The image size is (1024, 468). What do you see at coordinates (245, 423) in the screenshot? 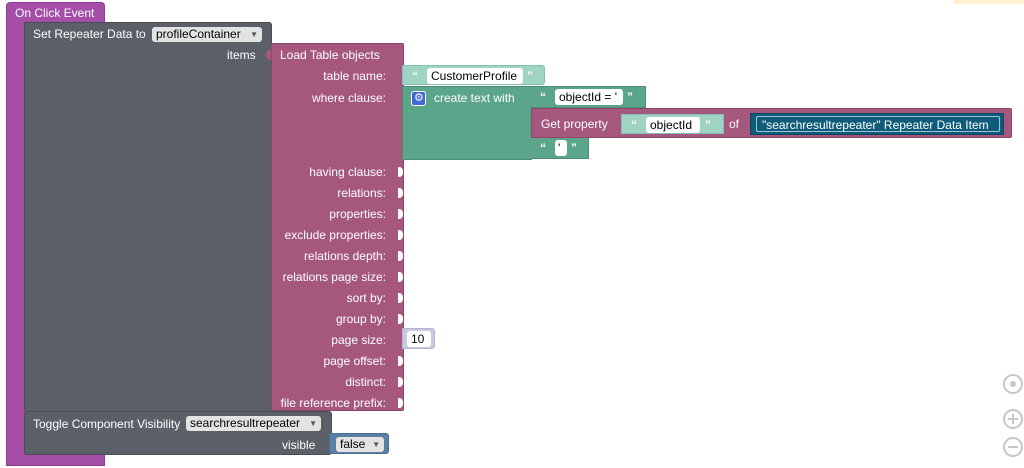
I see `toggle-component-value: searchresultrepeater` at bounding box center [245, 423].